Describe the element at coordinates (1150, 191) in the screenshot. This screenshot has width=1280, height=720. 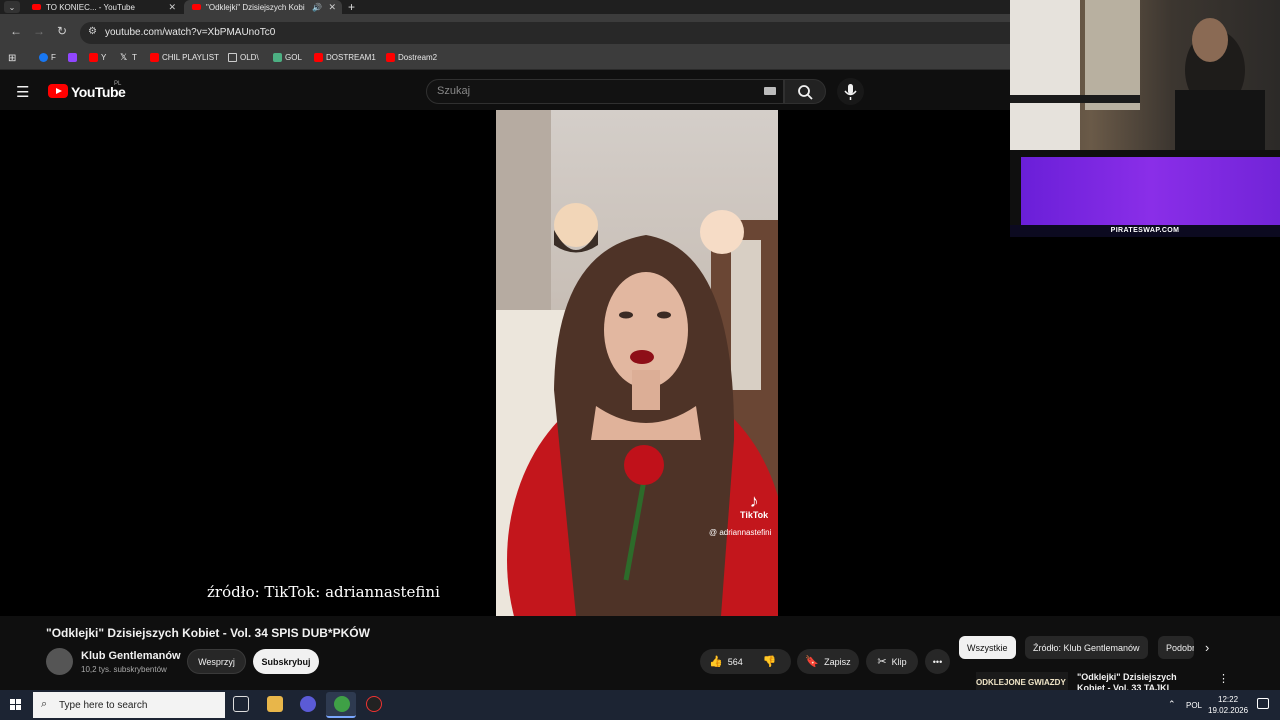
I see `promo-banner` at that location.